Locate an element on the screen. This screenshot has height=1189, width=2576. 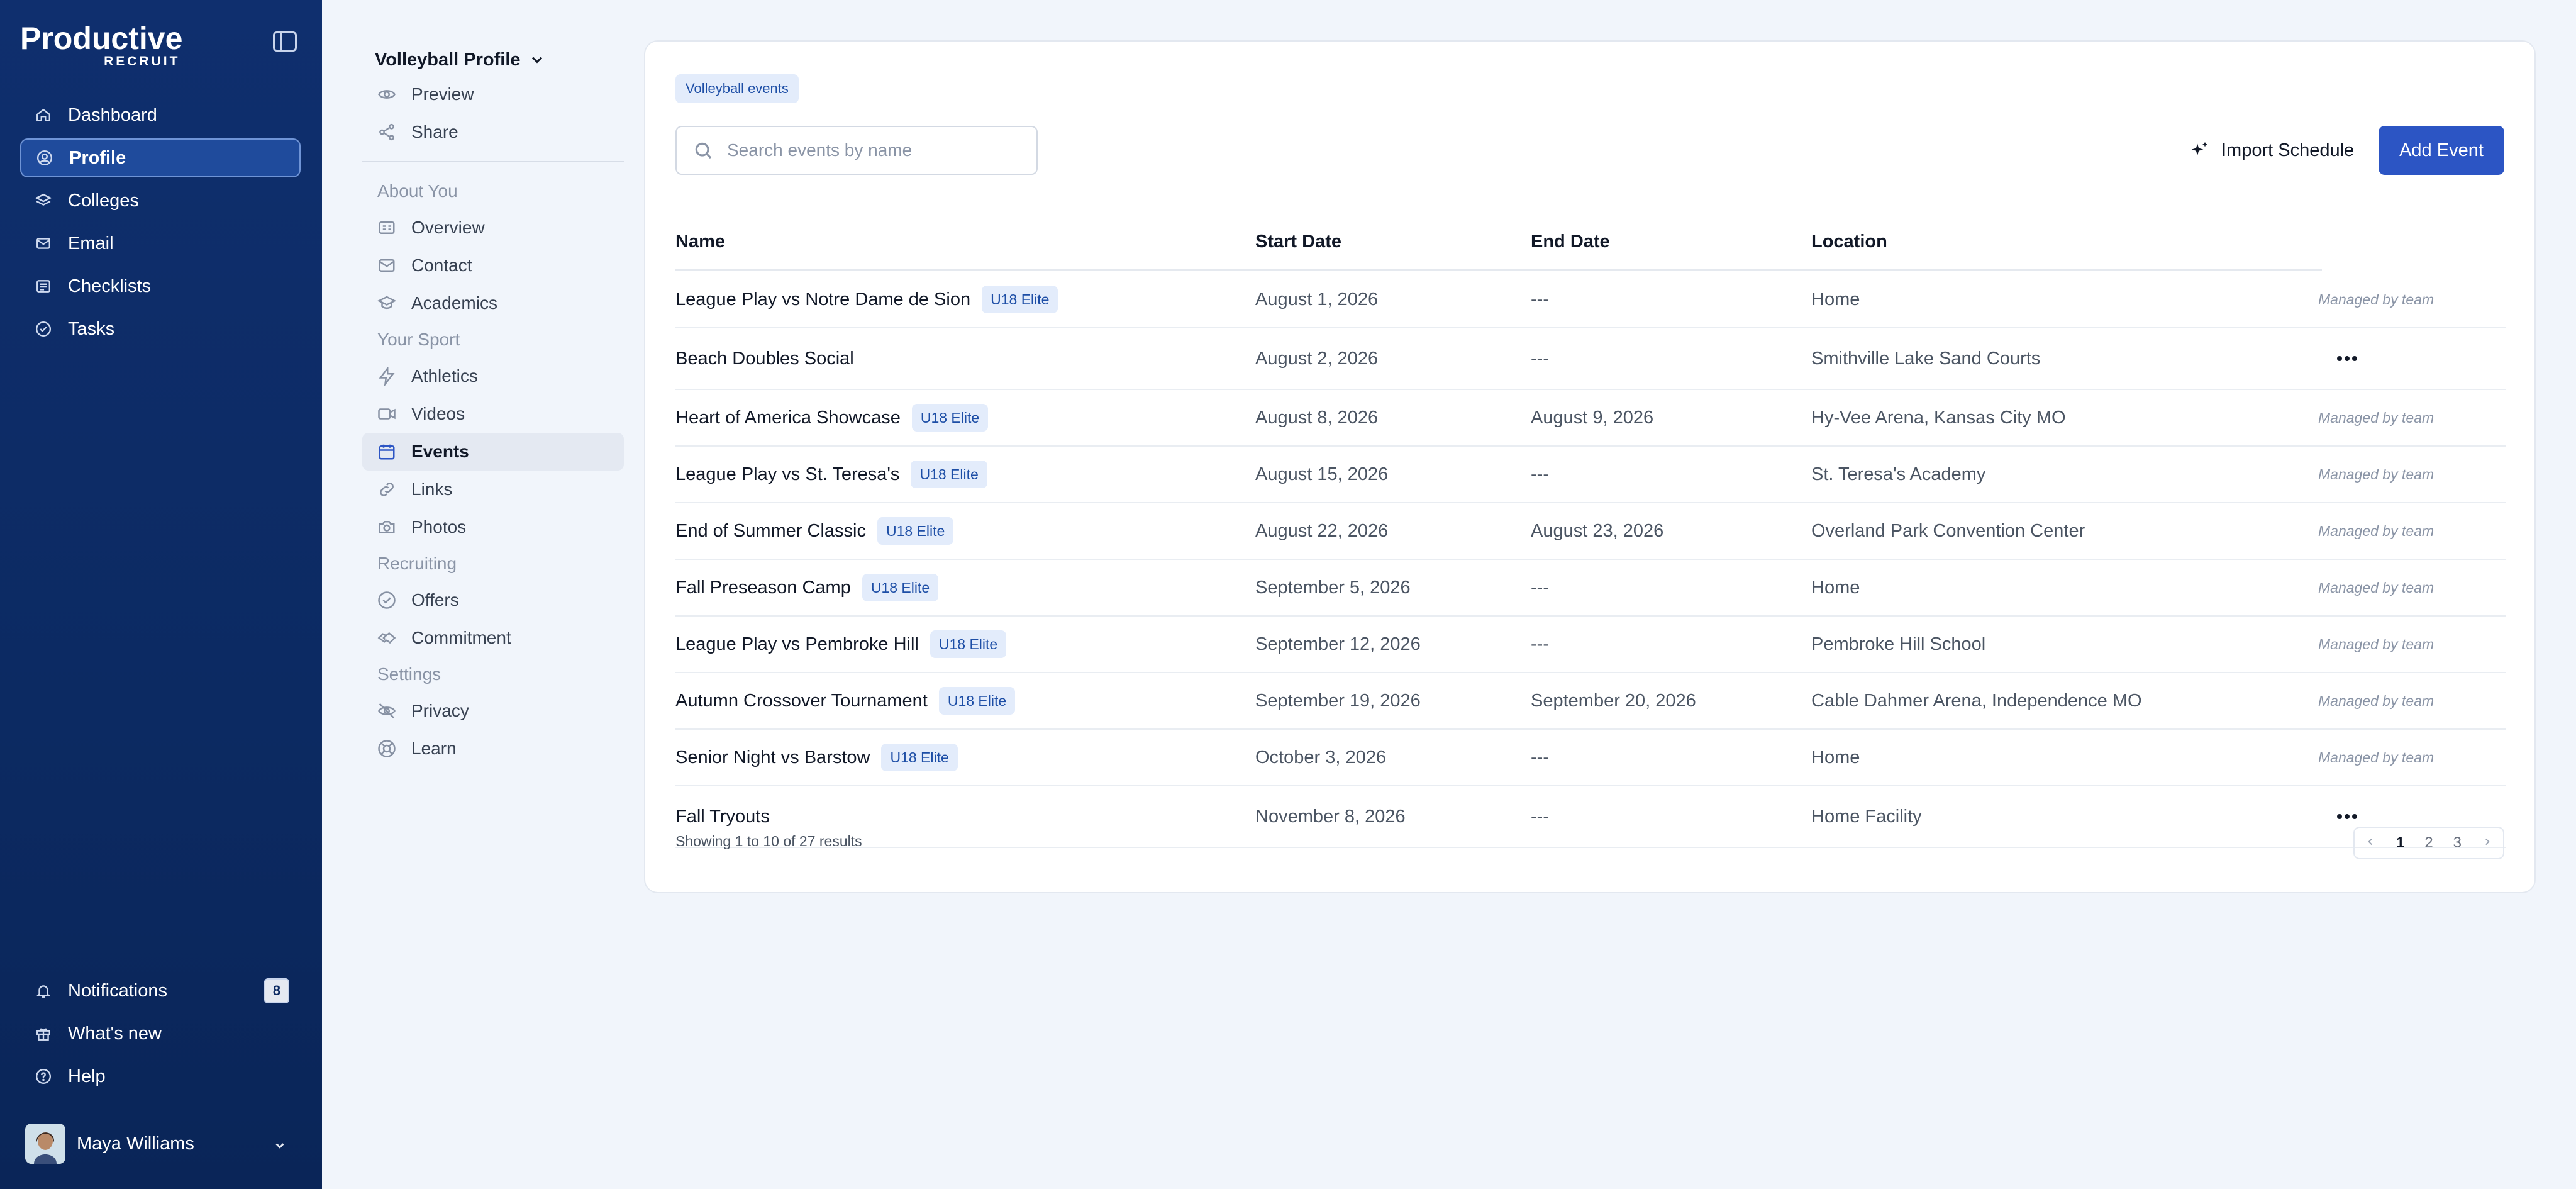
nav-label: Tasks is located at coordinates (91, 328).